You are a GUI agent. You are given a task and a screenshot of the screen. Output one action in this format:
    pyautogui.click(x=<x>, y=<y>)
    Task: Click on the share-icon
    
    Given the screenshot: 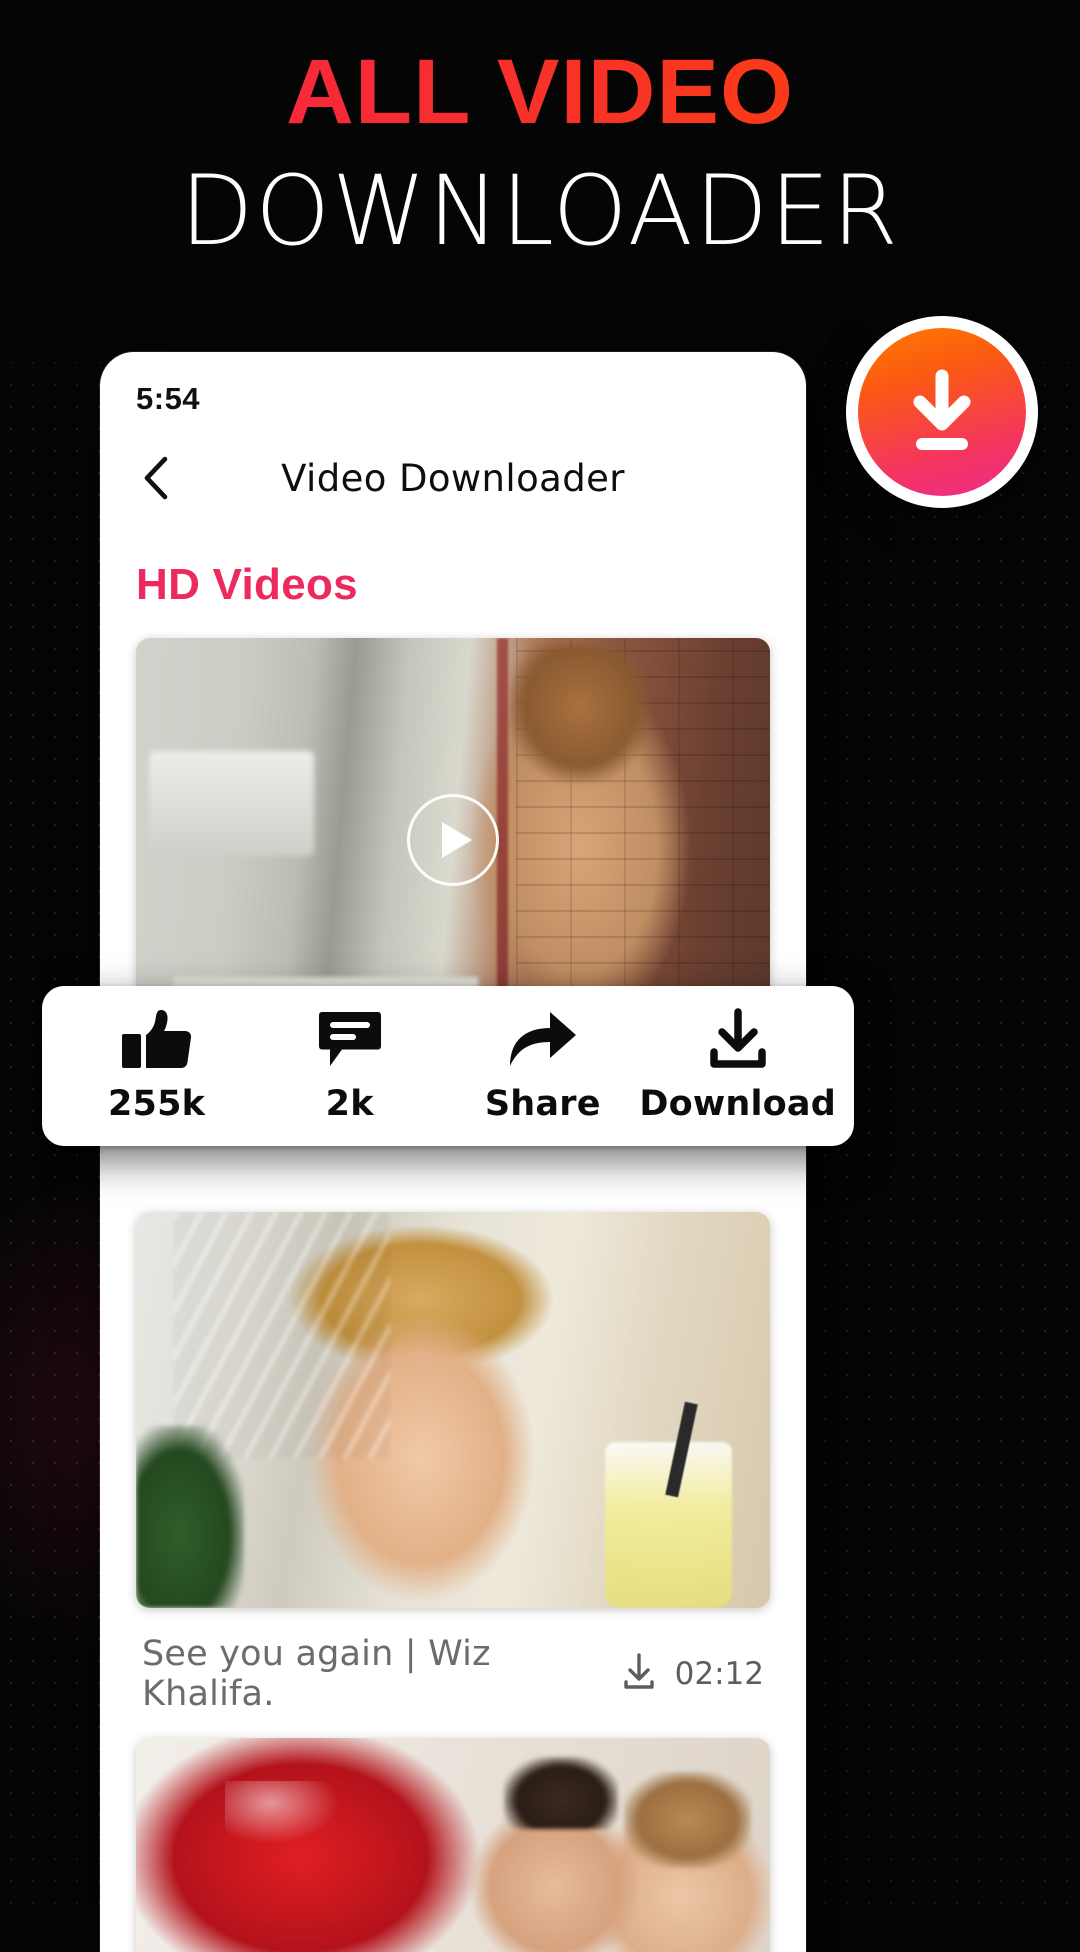 What is the action you would take?
    pyautogui.click(x=543, y=1039)
    